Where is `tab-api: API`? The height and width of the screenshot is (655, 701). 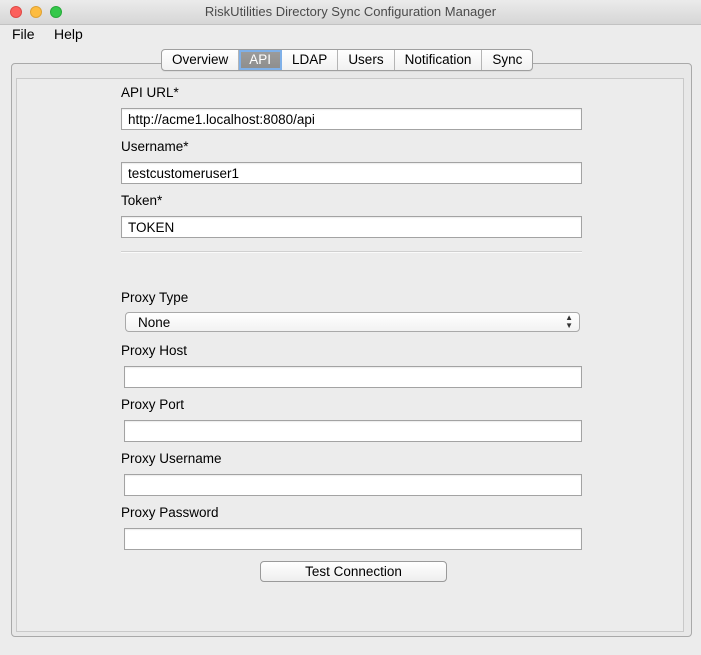
tab-api: API is located at coordinates (261, 60).